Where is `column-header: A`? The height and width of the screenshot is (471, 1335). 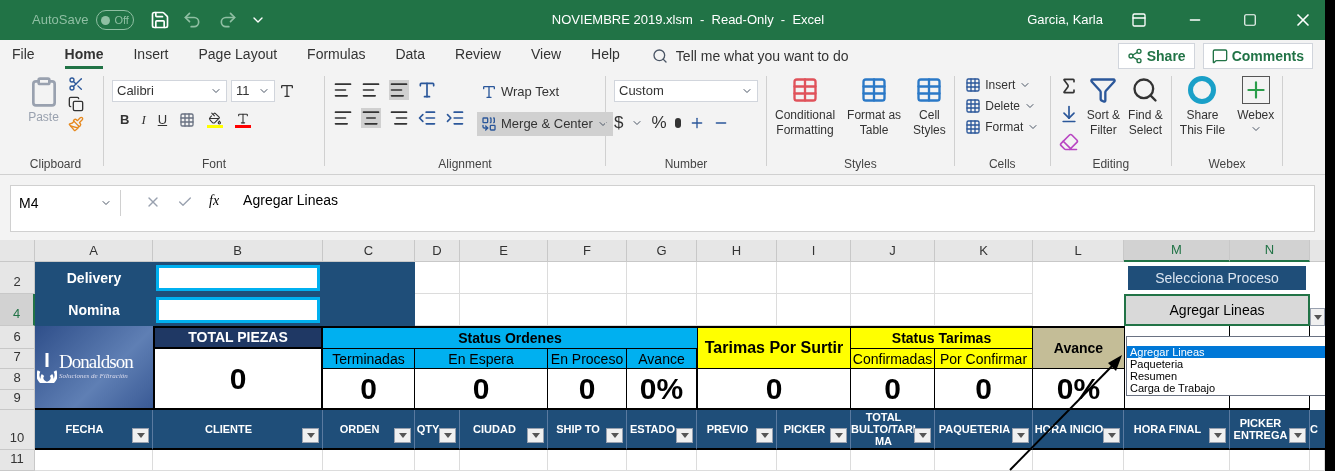
column-header: A is located at coordinates (94, 251).